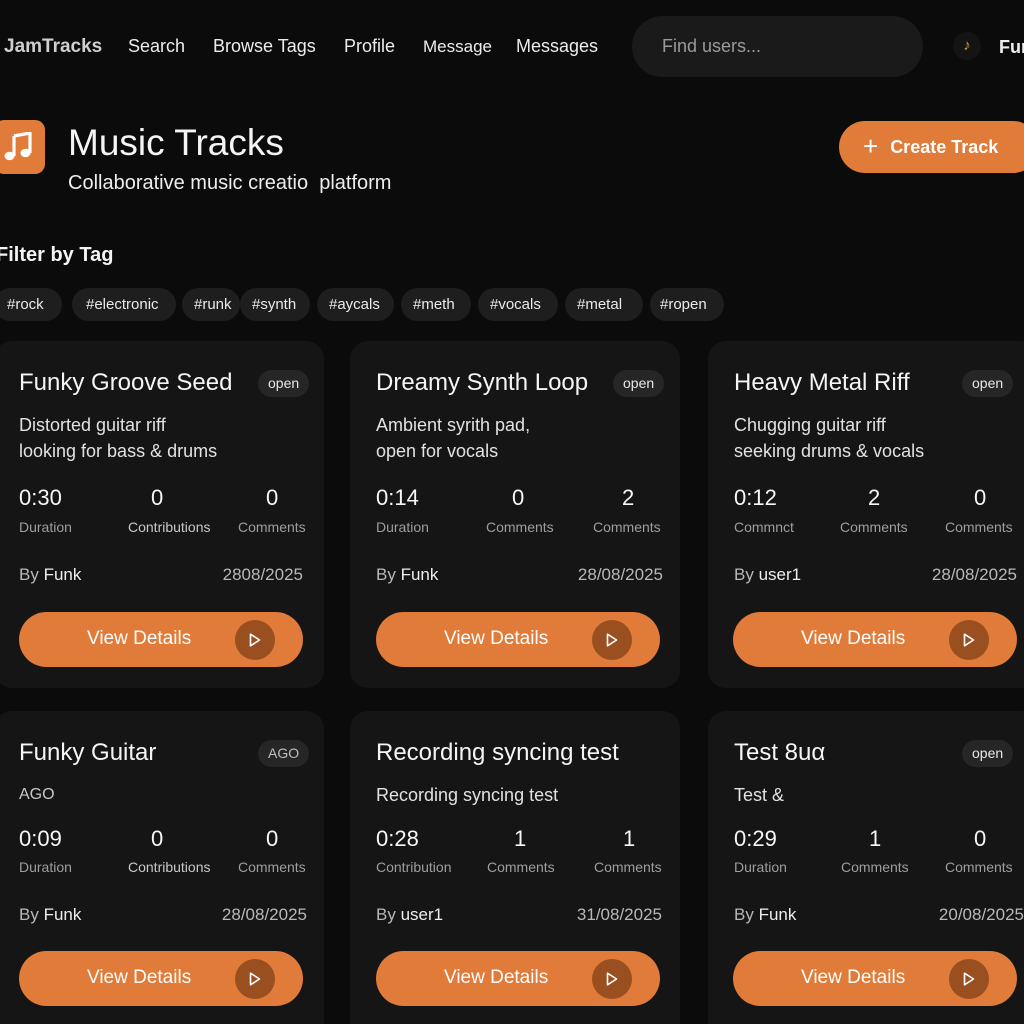 The image size is (1024, 1024). What do you see at coordinates (57, 255) in the screenshot?
I see `filter-title: Filter by Tag` at bounding box center [57, 255].